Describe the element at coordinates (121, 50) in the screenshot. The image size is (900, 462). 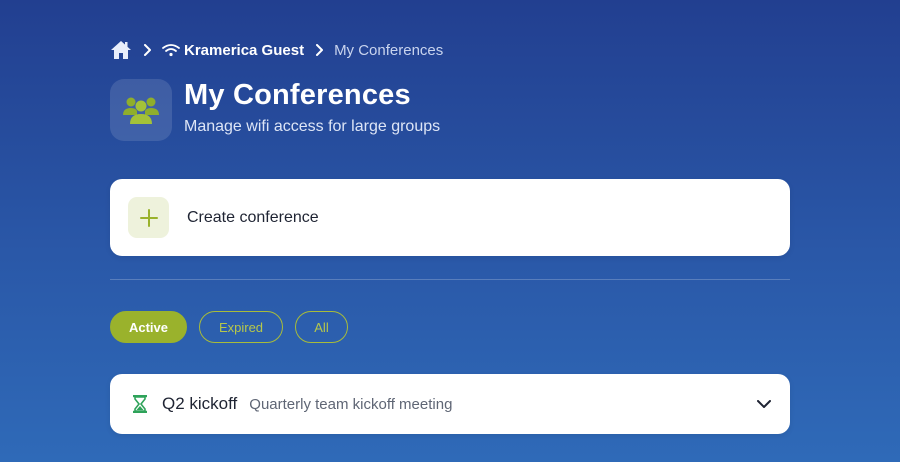
I see `home-icon` at that location.